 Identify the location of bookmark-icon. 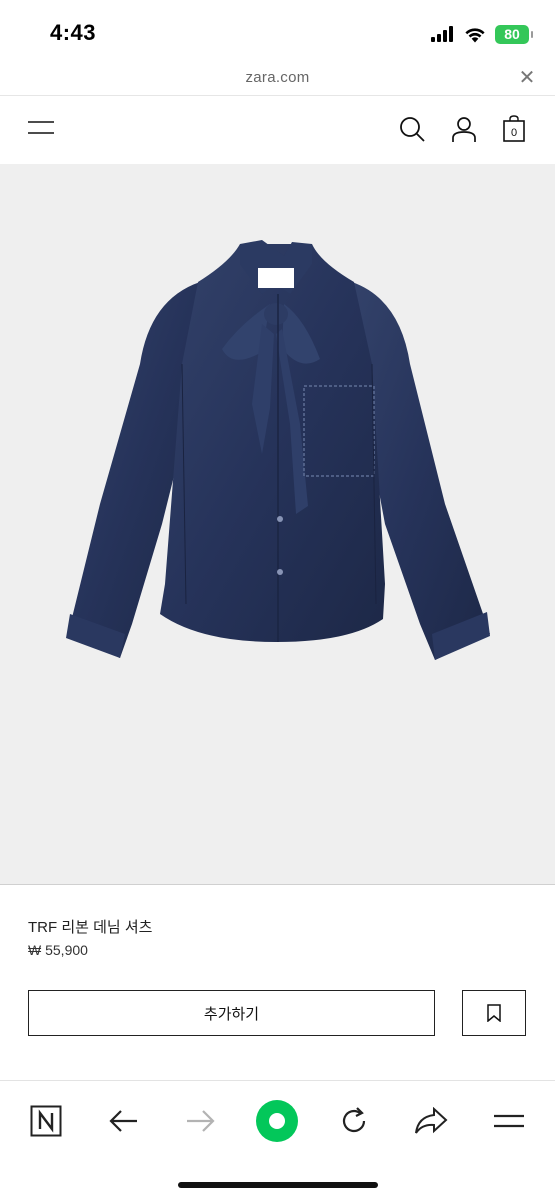
(494, 1013).